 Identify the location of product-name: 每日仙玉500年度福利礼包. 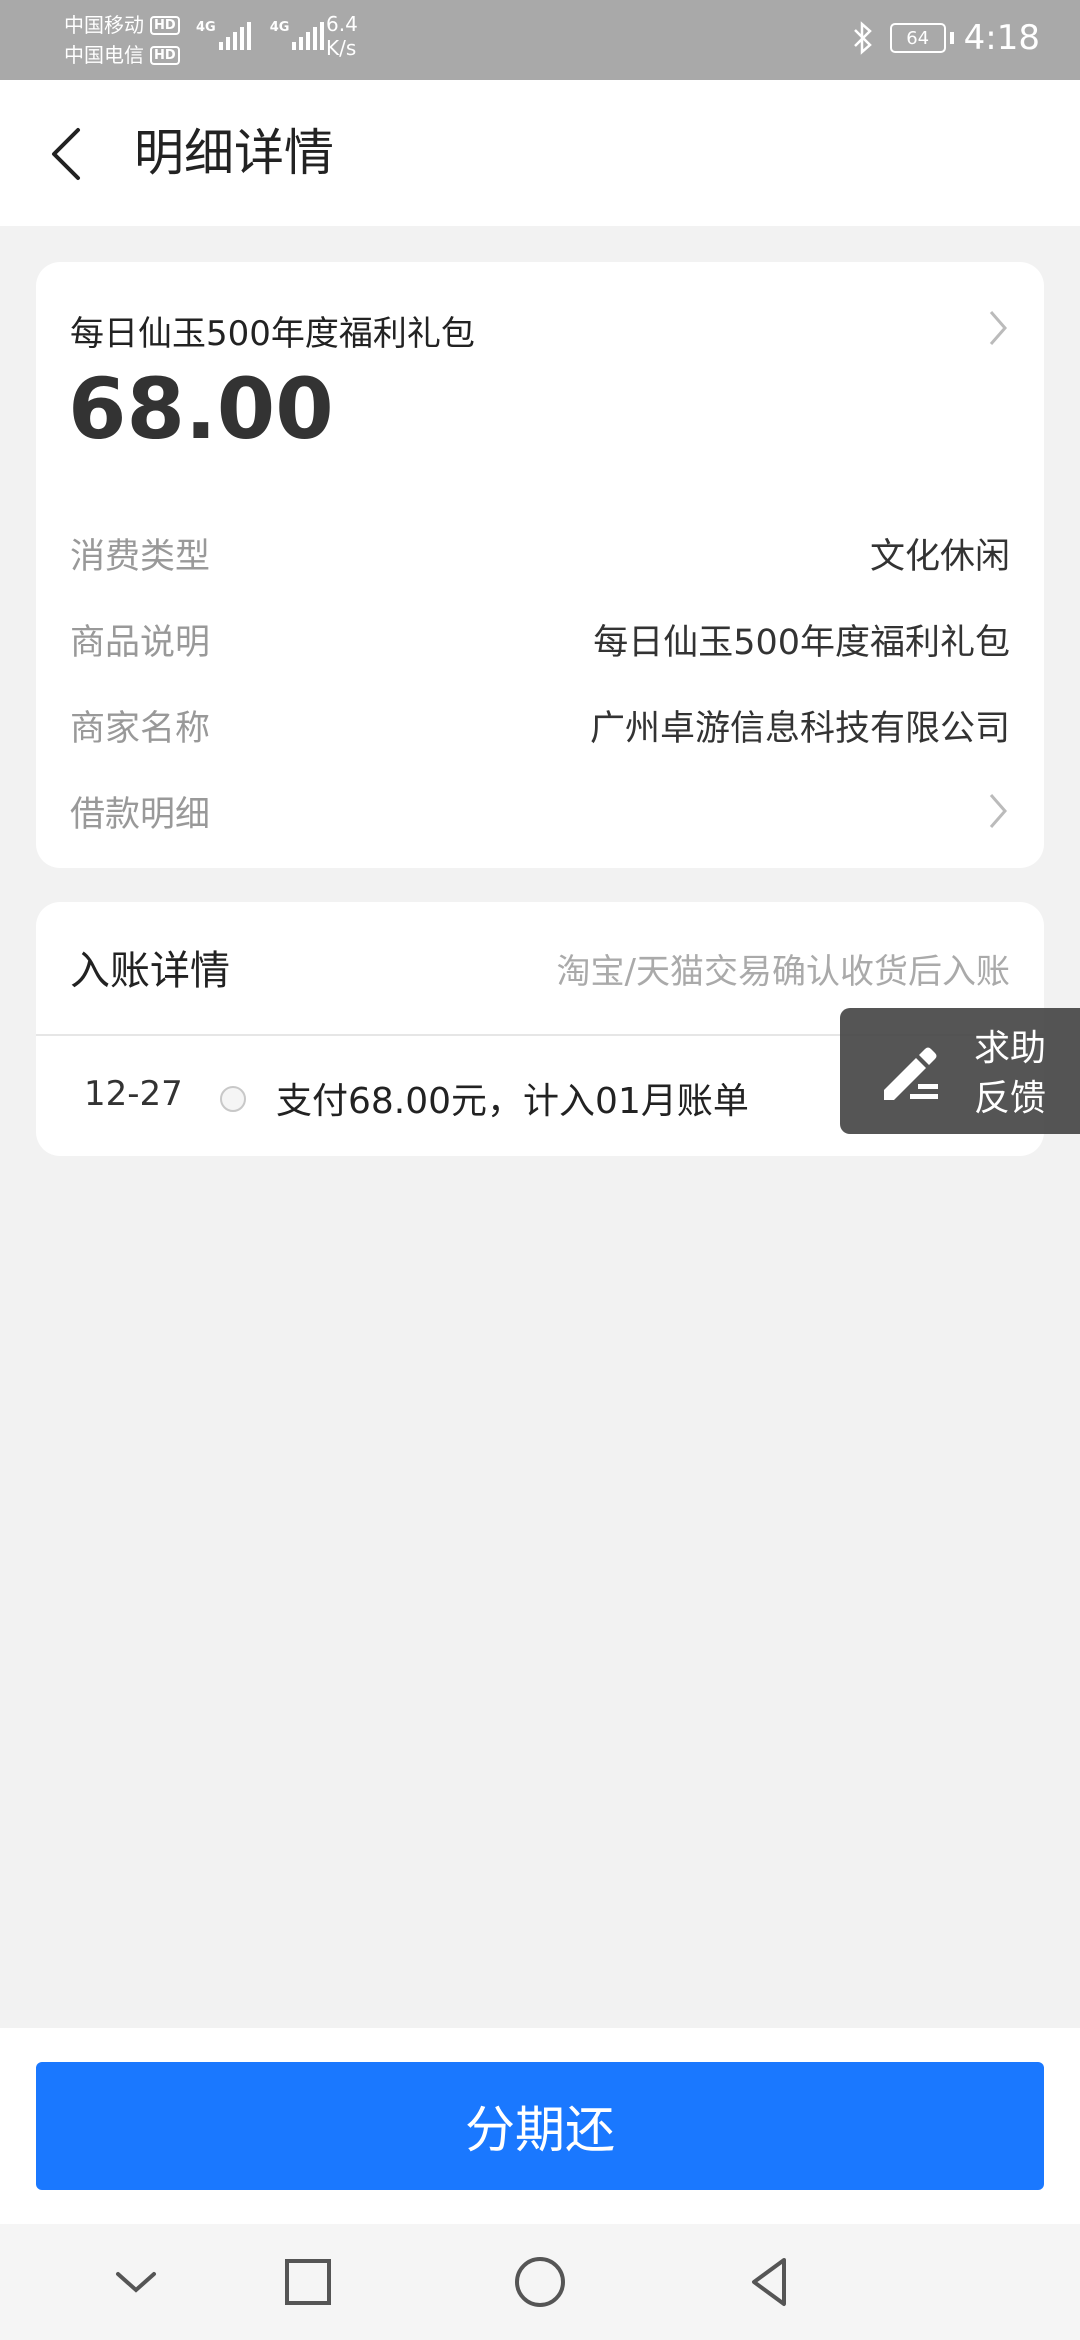
(272, 330).